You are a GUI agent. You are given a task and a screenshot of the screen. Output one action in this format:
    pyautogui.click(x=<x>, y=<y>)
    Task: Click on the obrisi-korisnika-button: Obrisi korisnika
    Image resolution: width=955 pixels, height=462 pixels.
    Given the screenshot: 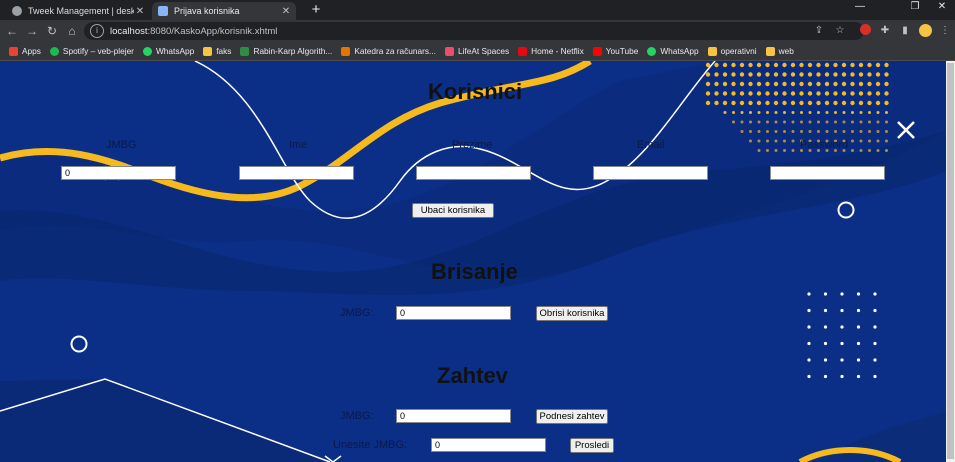 What is the action you would take?
    pyautogui.click(x=572, y=313)
    